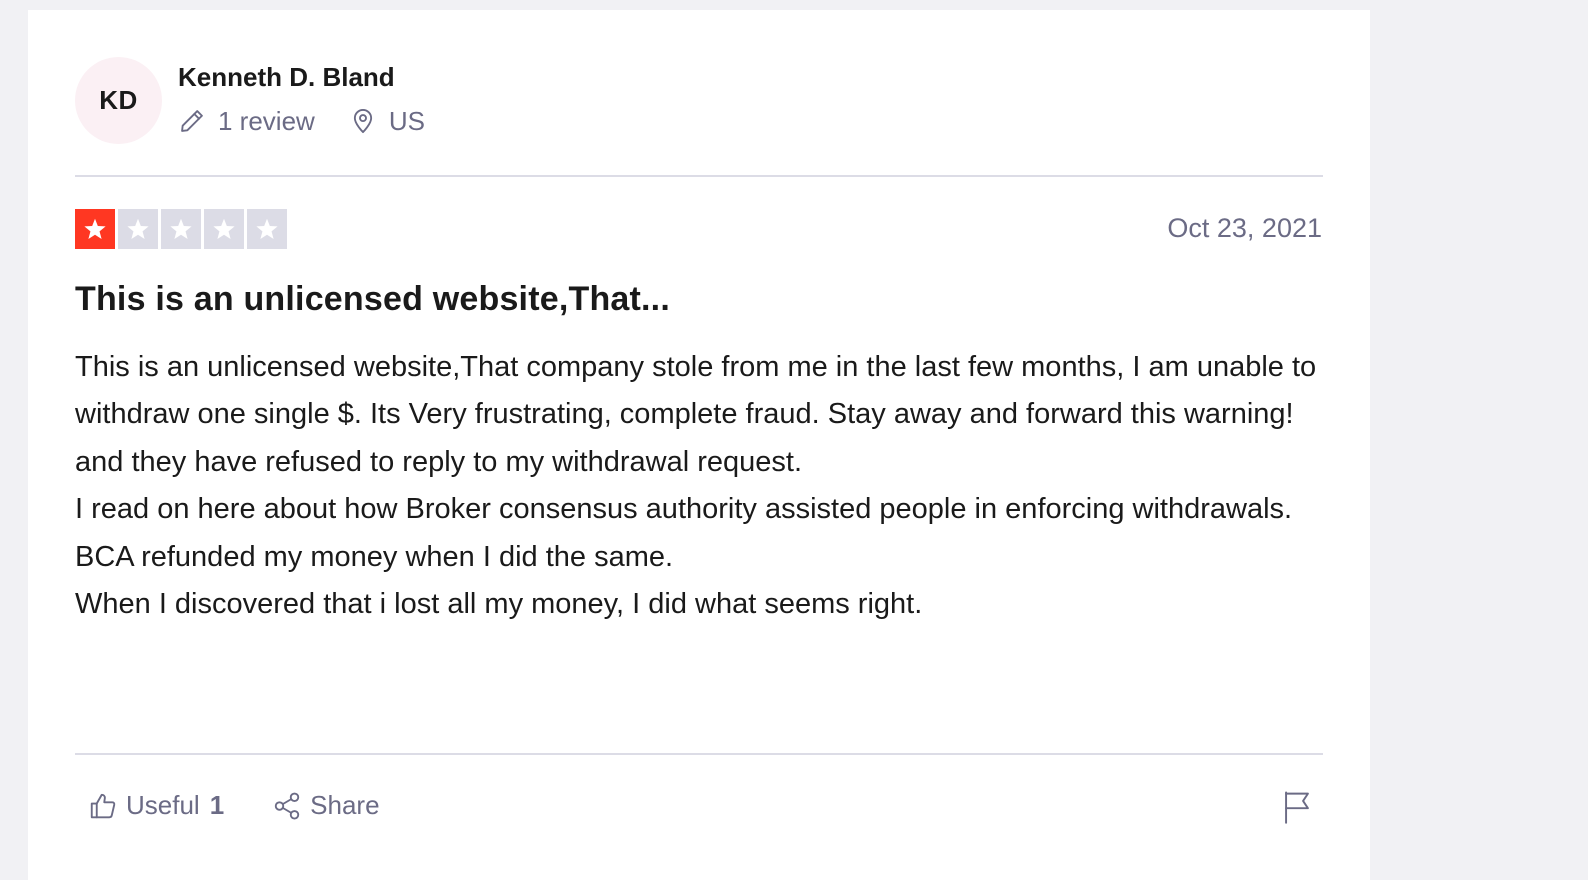  Describe the element at coordinates (192, 121) in the screenshot. I see `pencil-icon` at that location.